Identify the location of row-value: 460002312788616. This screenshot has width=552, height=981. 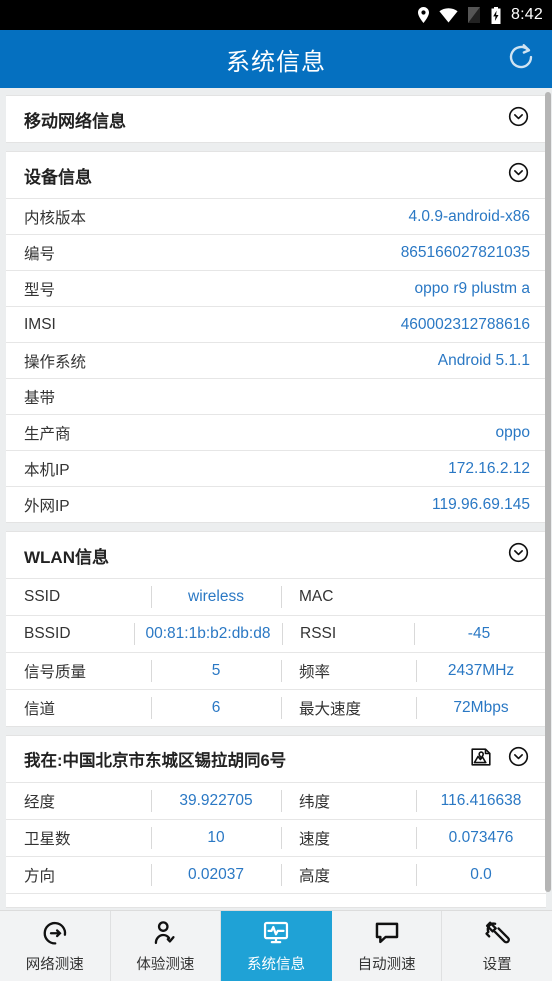
(465, 324).